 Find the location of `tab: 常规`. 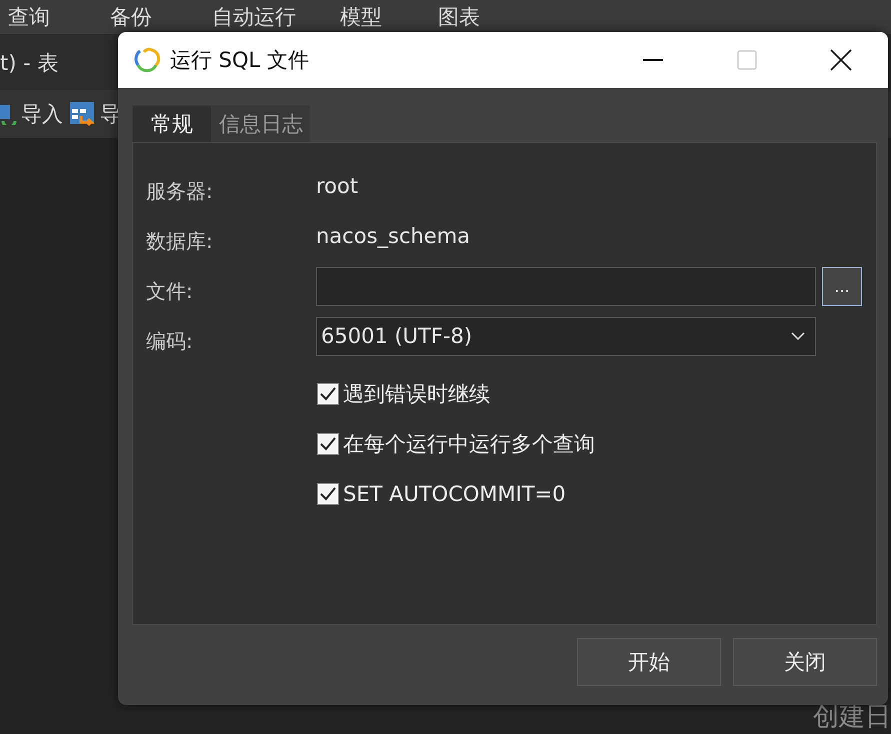

tab: 常规 is located at coordinates (172, 123).